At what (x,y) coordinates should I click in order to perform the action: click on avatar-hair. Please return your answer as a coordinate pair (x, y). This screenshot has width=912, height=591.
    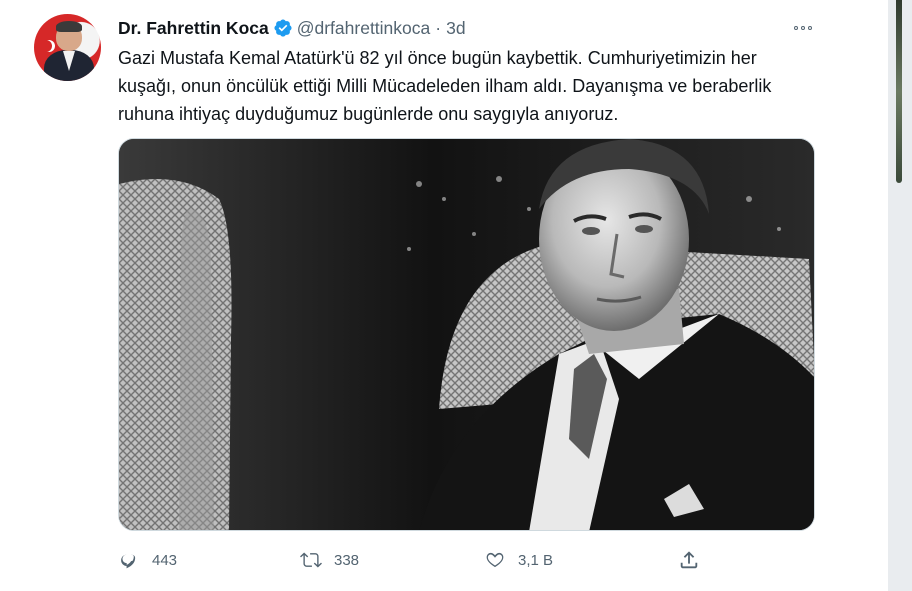
    Looking at the image, I should click on (69, 26).